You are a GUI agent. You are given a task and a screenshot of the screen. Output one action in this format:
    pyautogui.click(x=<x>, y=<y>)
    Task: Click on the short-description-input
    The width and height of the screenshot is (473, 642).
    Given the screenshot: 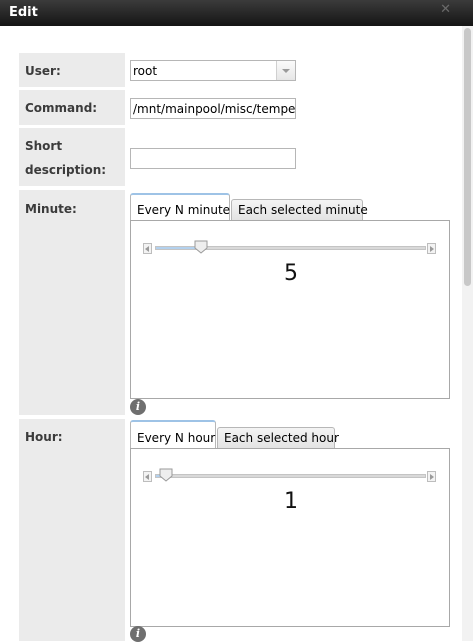 What is the action you would take?
    pyautogui.click(x=213, y=158)
    